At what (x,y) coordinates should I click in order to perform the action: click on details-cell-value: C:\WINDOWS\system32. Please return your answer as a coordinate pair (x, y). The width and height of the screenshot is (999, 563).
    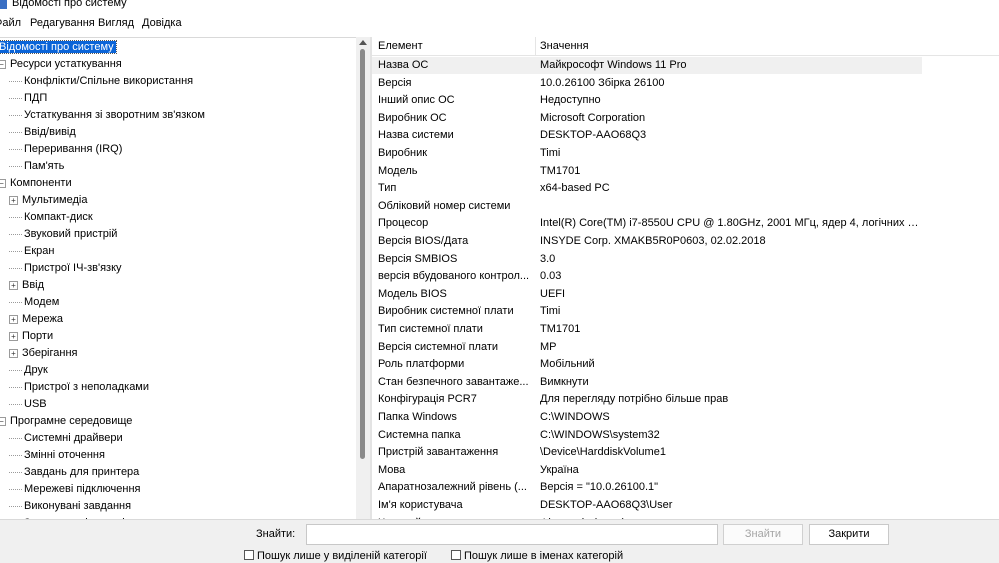
    Looking at the image, I should click on (600, 434).